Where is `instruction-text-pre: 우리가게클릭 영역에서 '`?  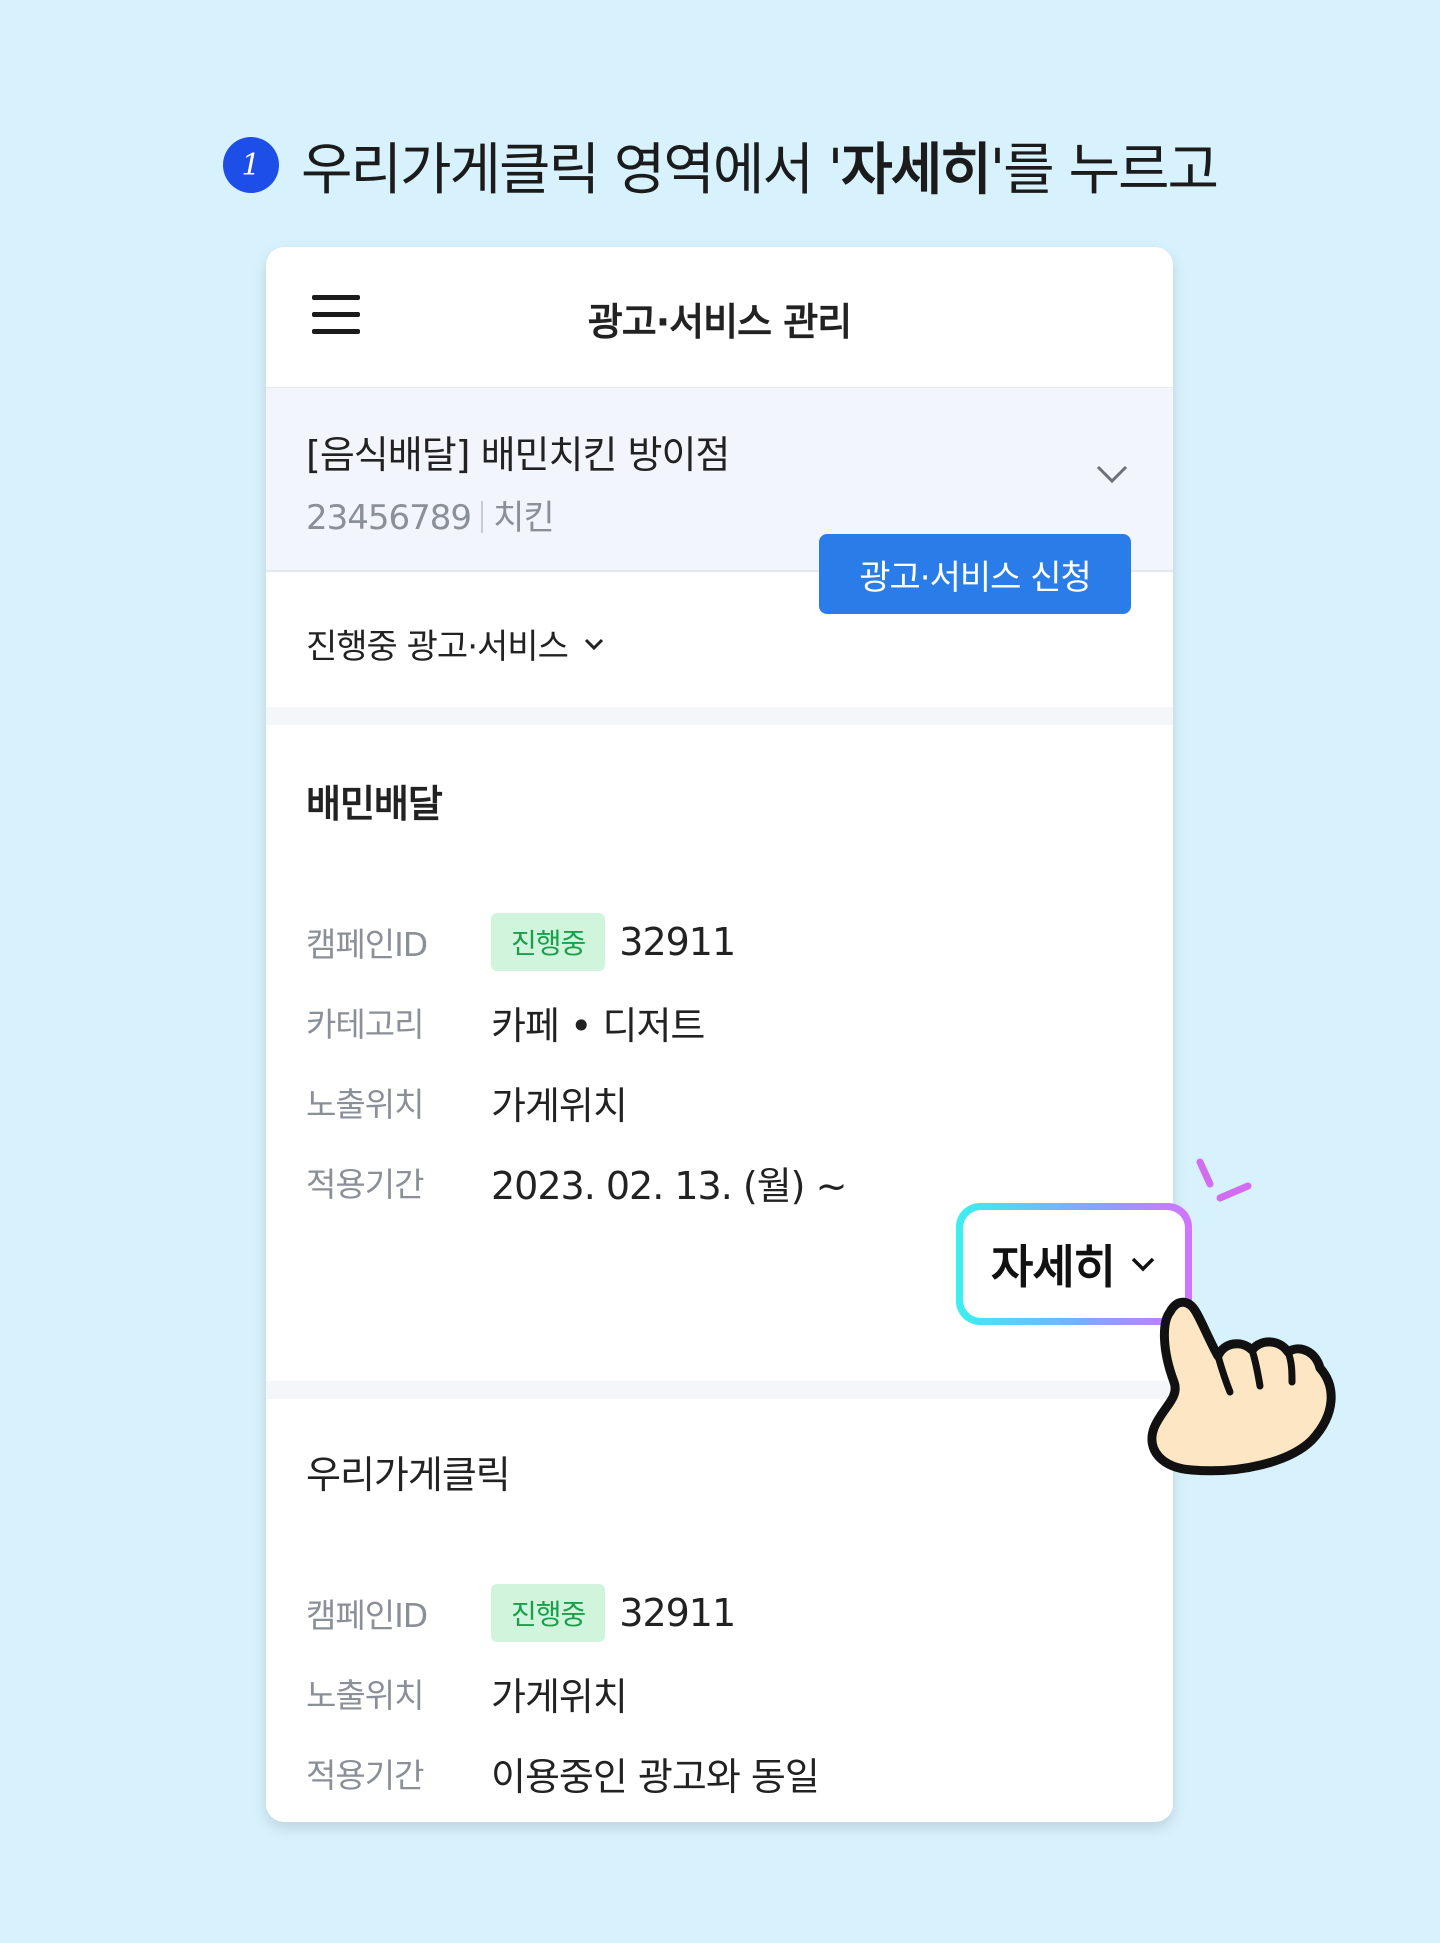 instruction-text-pre: 우리가게클릭 영역에서 ' is located at coordinates (571, 170).